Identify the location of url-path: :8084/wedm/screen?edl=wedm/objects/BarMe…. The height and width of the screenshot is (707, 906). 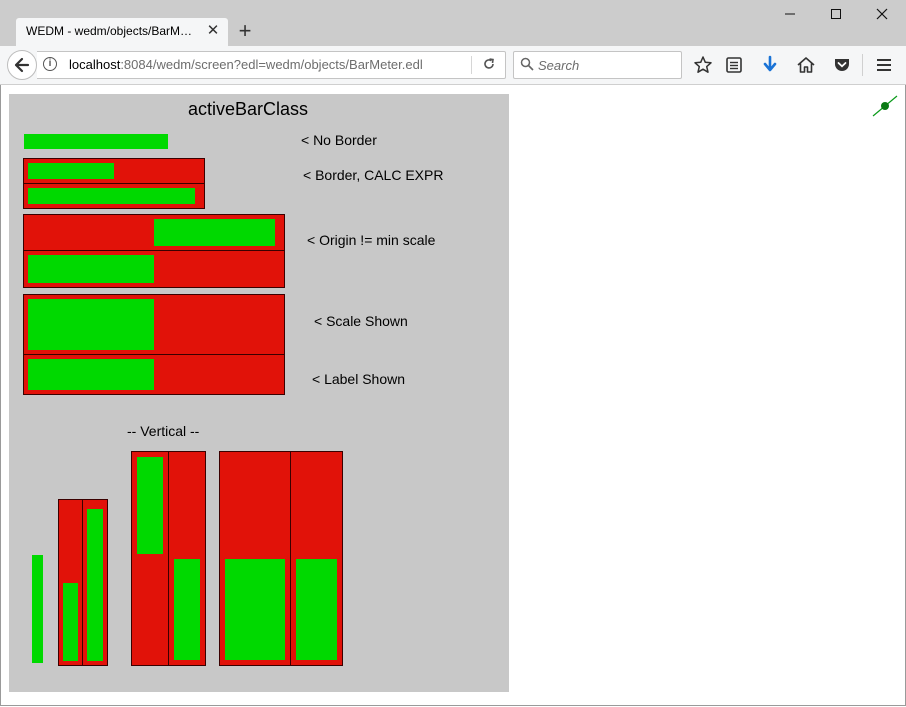
(271, 64).